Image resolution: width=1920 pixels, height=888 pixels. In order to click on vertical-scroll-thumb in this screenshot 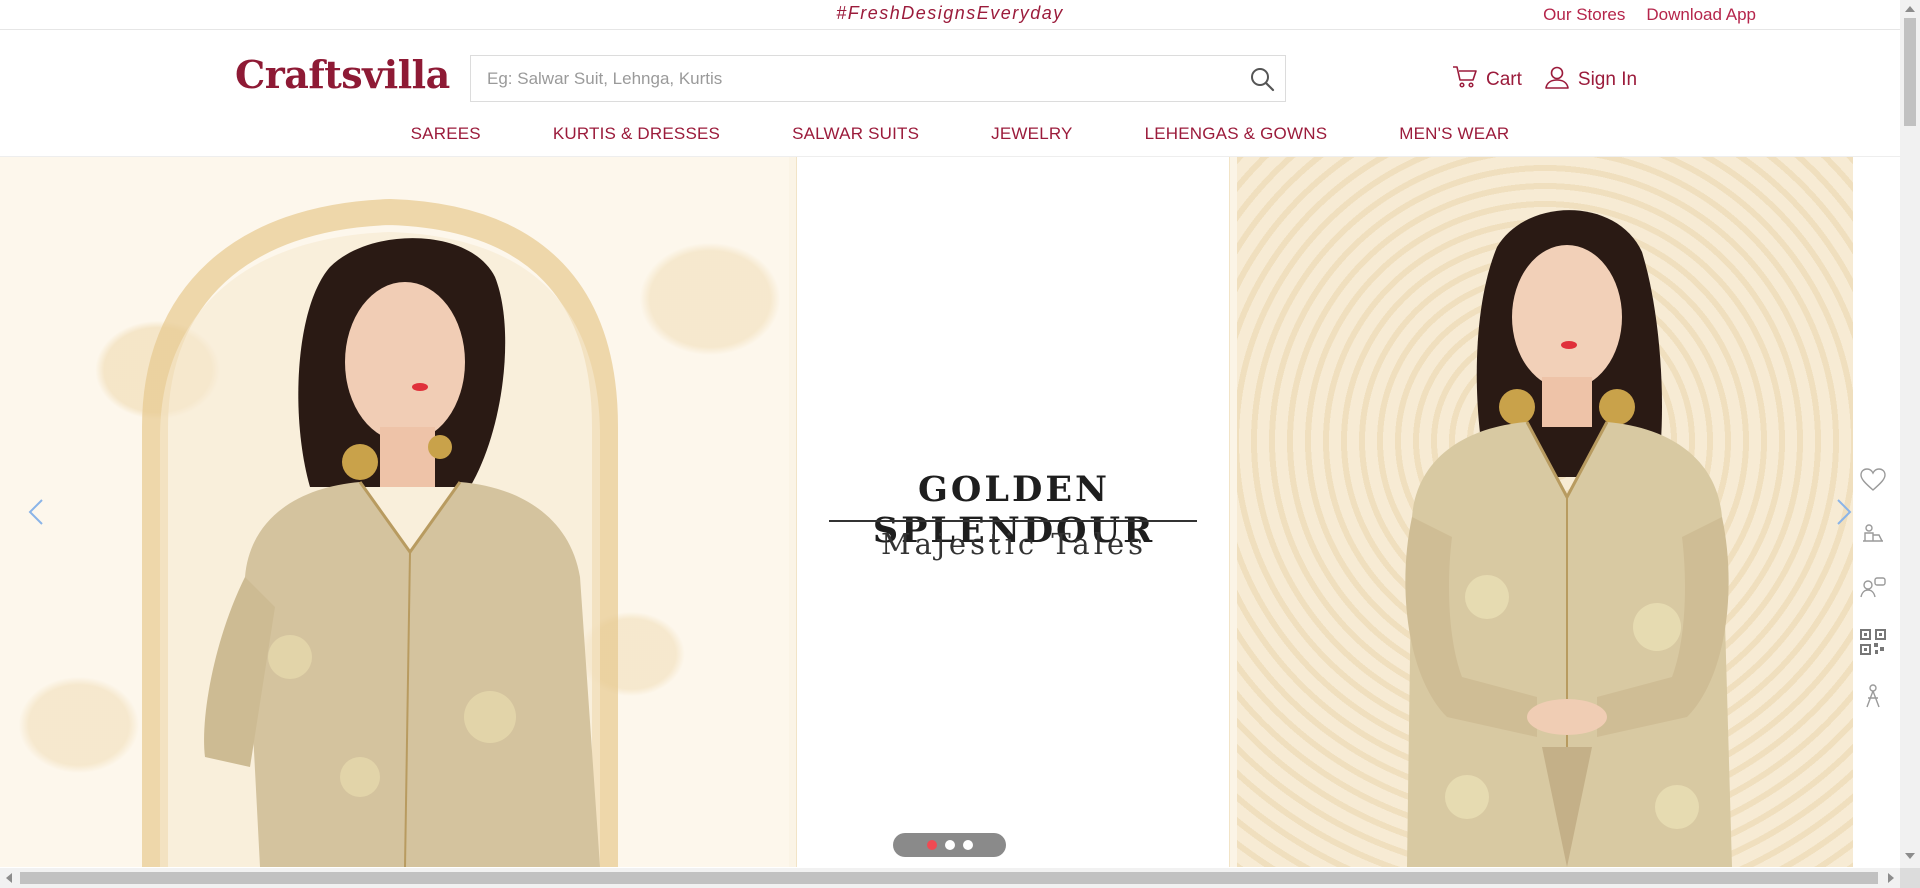, I will do `click(1910, 72)`.